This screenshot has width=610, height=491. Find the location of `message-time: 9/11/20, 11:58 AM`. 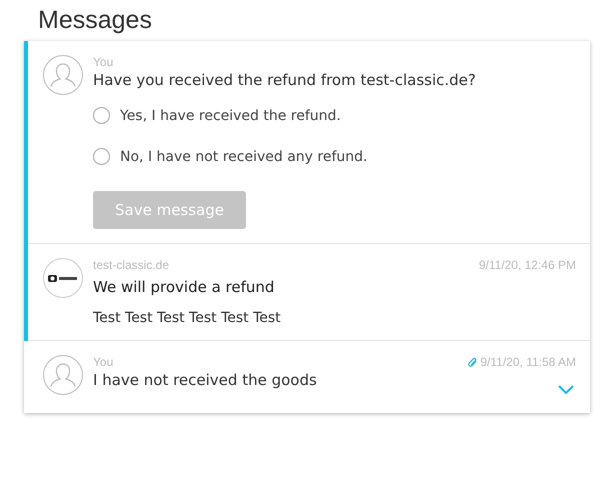

message-time: 9/11/20, 11:58 AM is located at coordinates (528, 362).